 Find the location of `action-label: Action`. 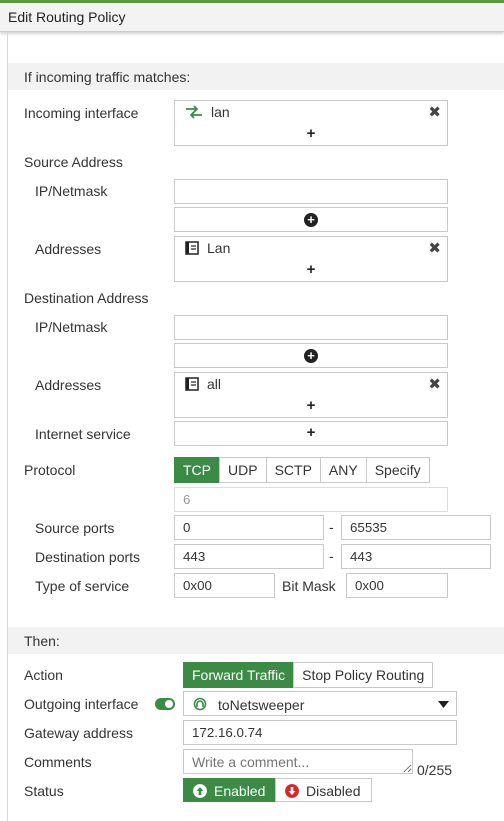

action-label: Action is located at coordinates (43, 675).